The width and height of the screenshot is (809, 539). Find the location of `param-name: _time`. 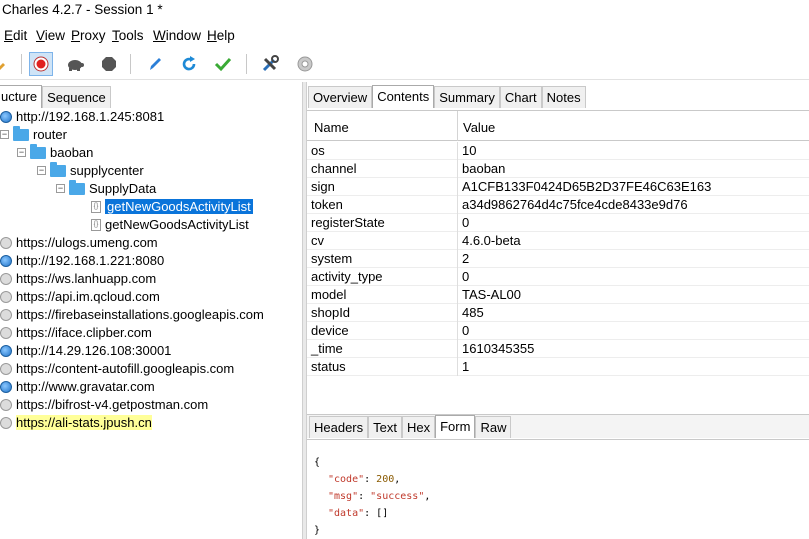

param-name: _time is located at coordinates (327, 348).